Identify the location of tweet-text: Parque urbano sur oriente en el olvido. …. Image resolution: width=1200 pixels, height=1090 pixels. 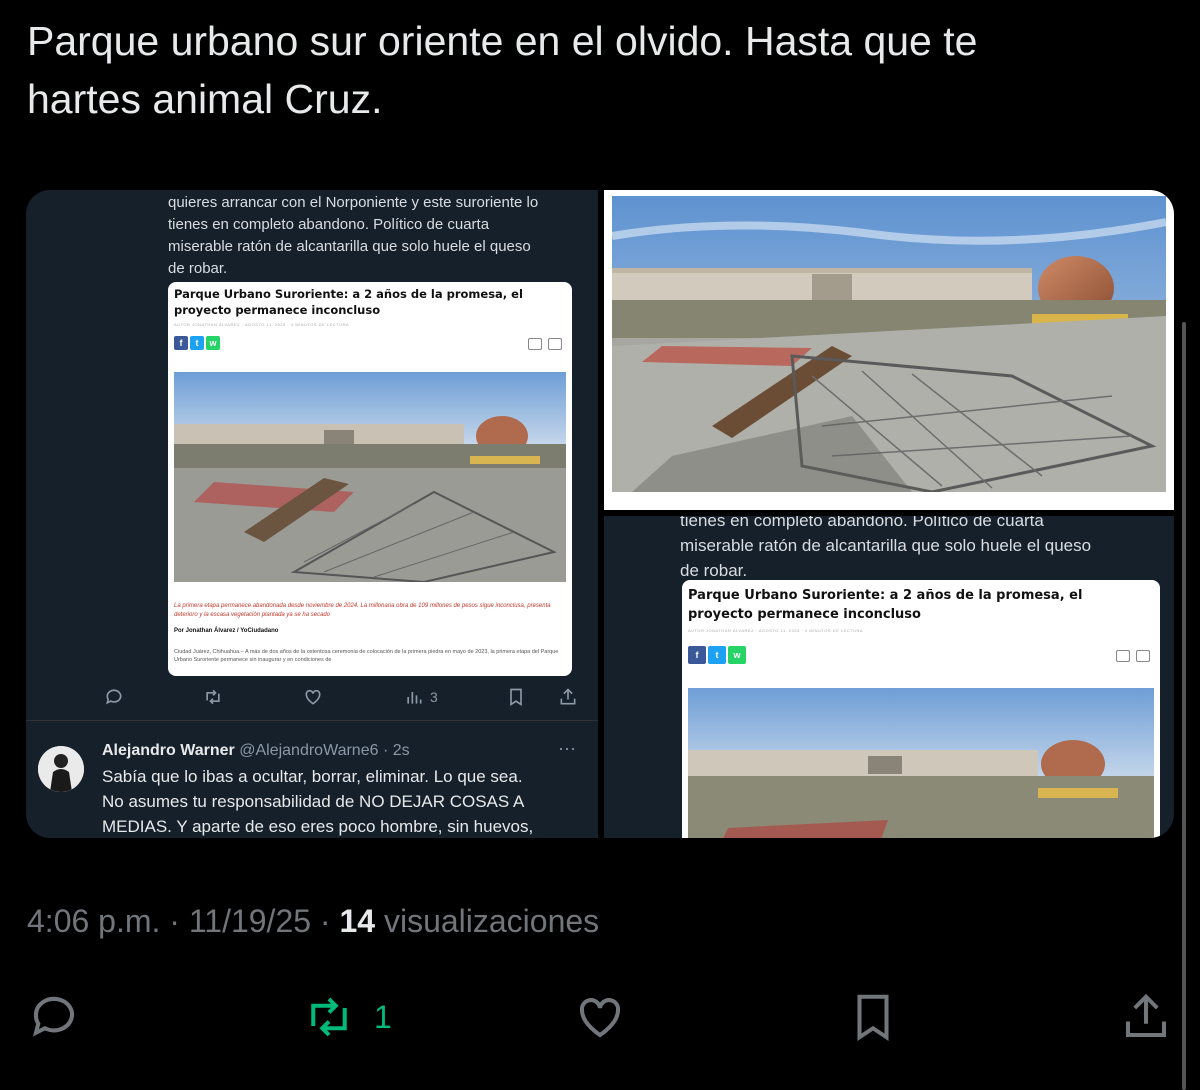
(577, 70).